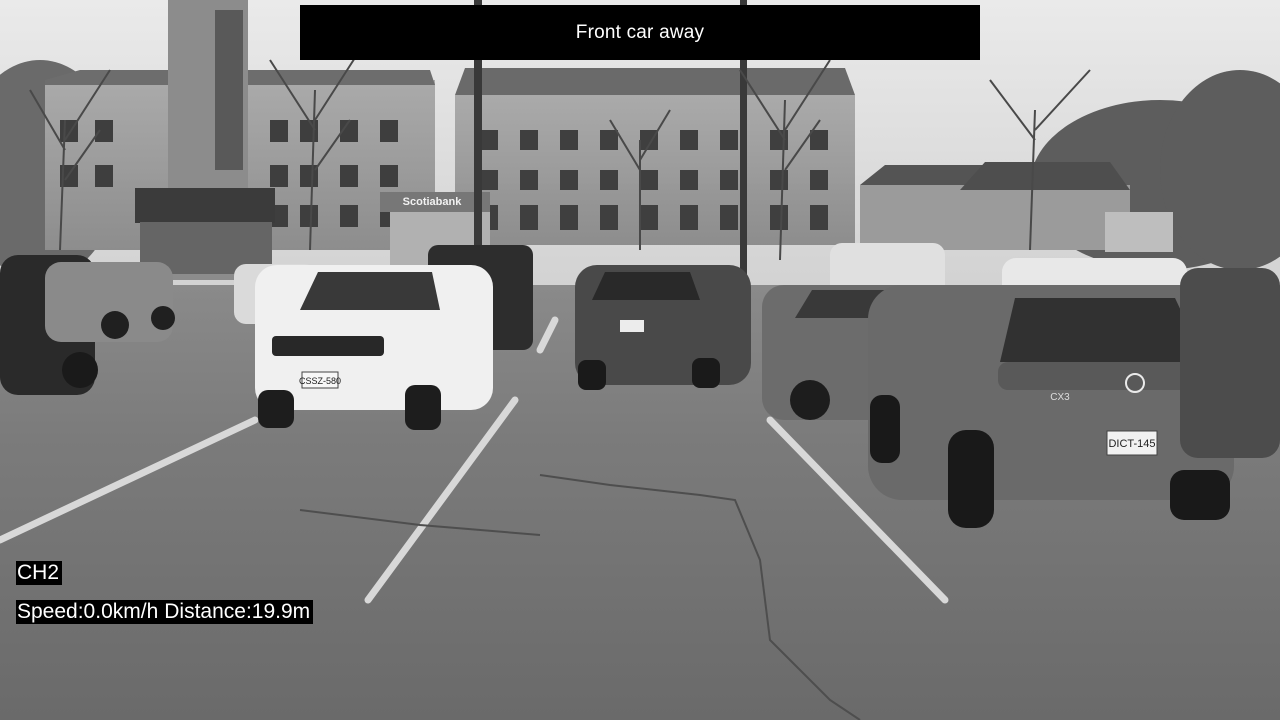 The height and width of the screenshot is (720, 1280). I want to click on car-center-suv, so click(663, 327).